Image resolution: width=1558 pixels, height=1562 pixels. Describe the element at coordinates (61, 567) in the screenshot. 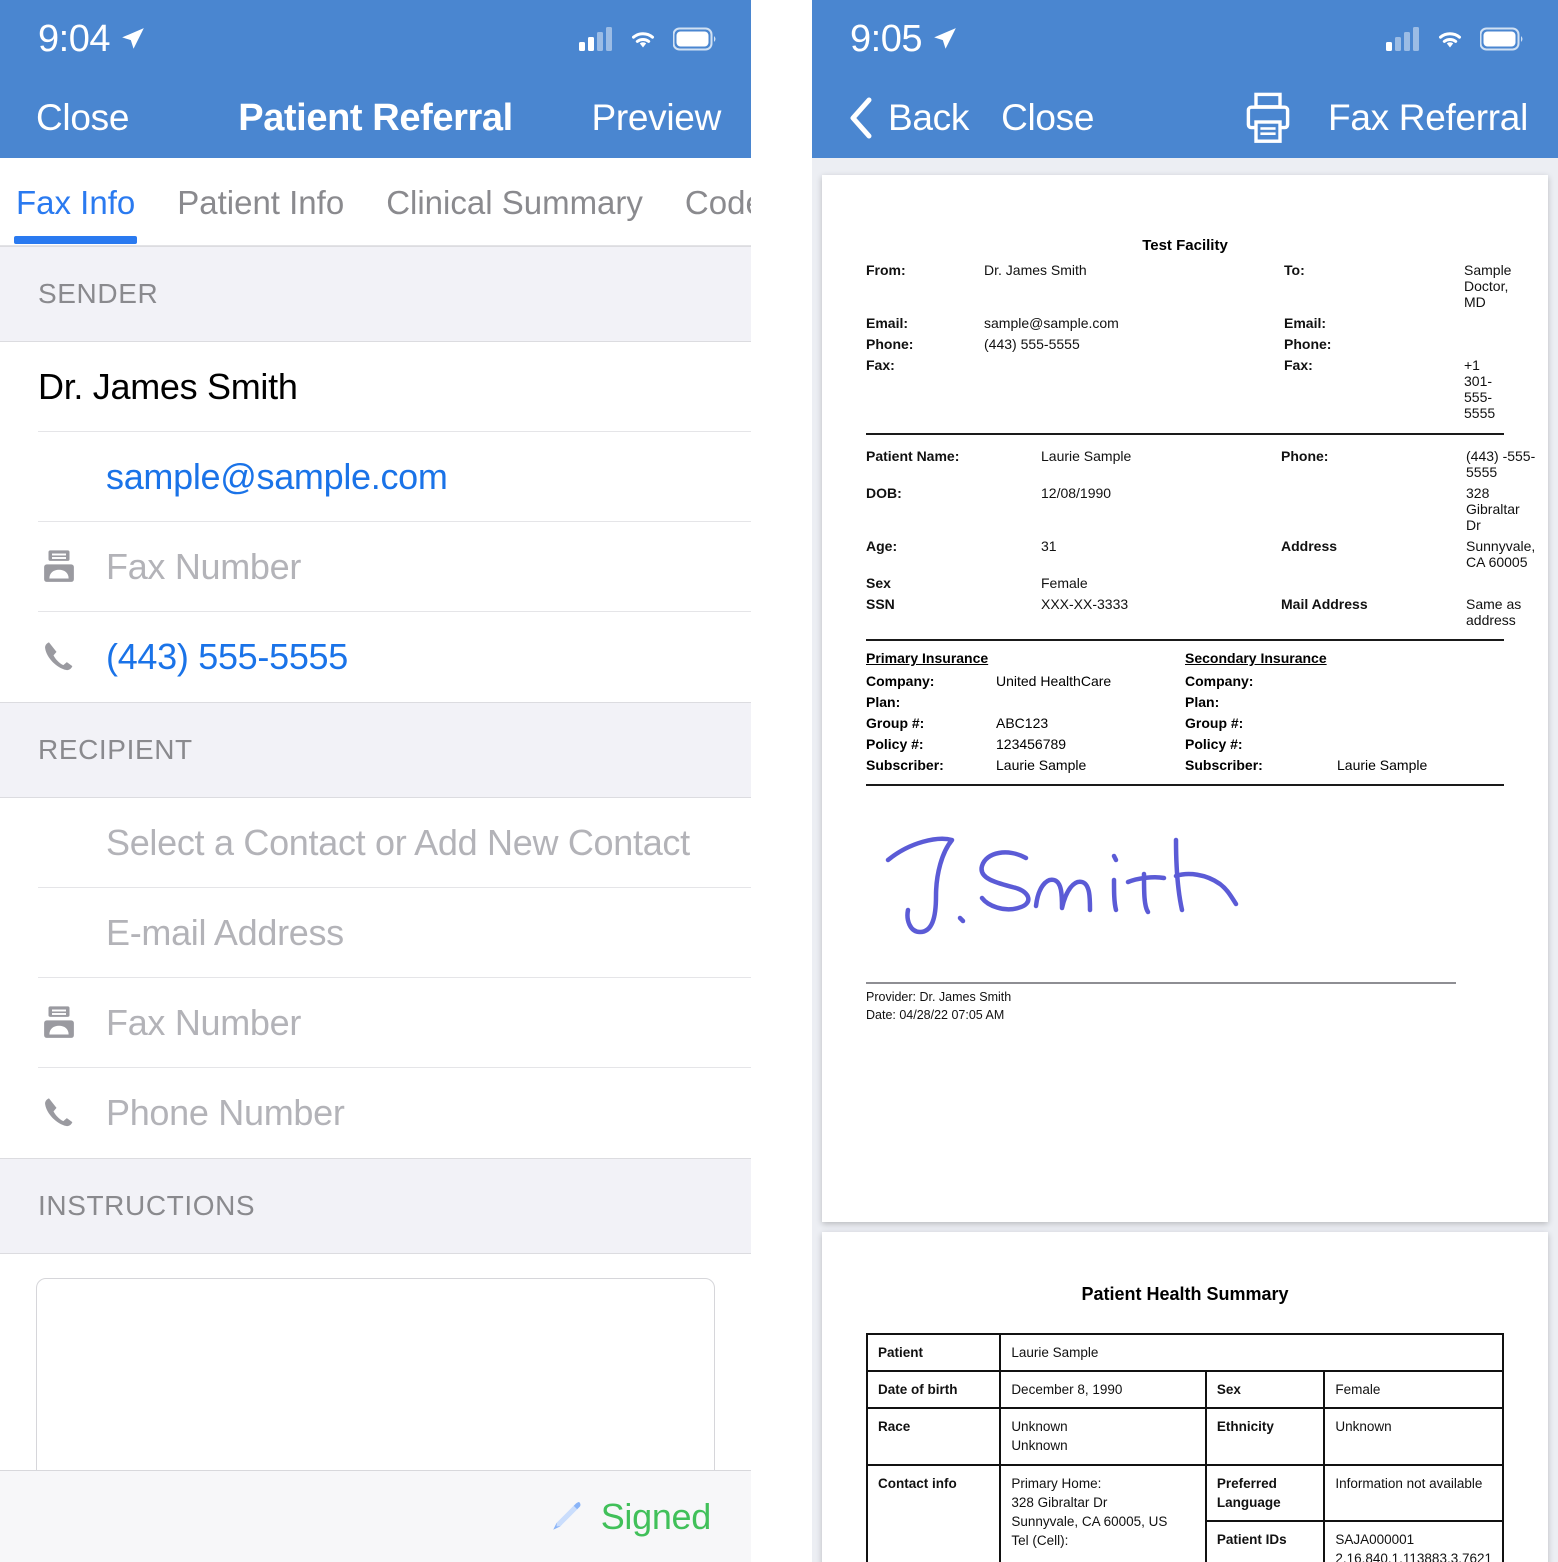

I see `fax-machine-icon` at that location.